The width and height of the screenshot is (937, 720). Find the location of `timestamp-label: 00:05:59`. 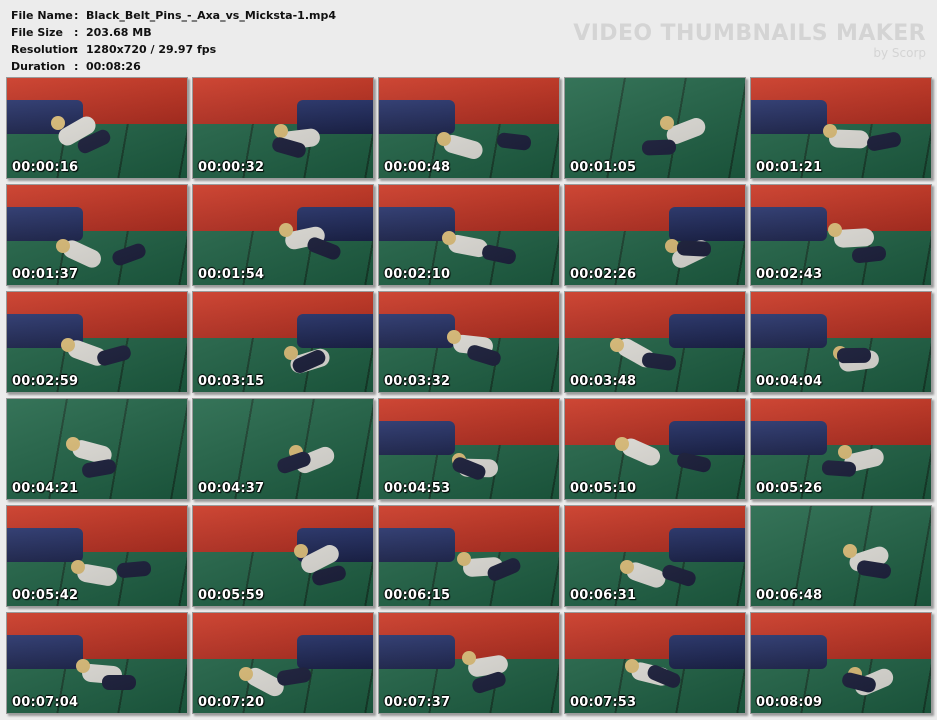

timestamp-label: 00:05:59 is located at coordinates (231, 595).